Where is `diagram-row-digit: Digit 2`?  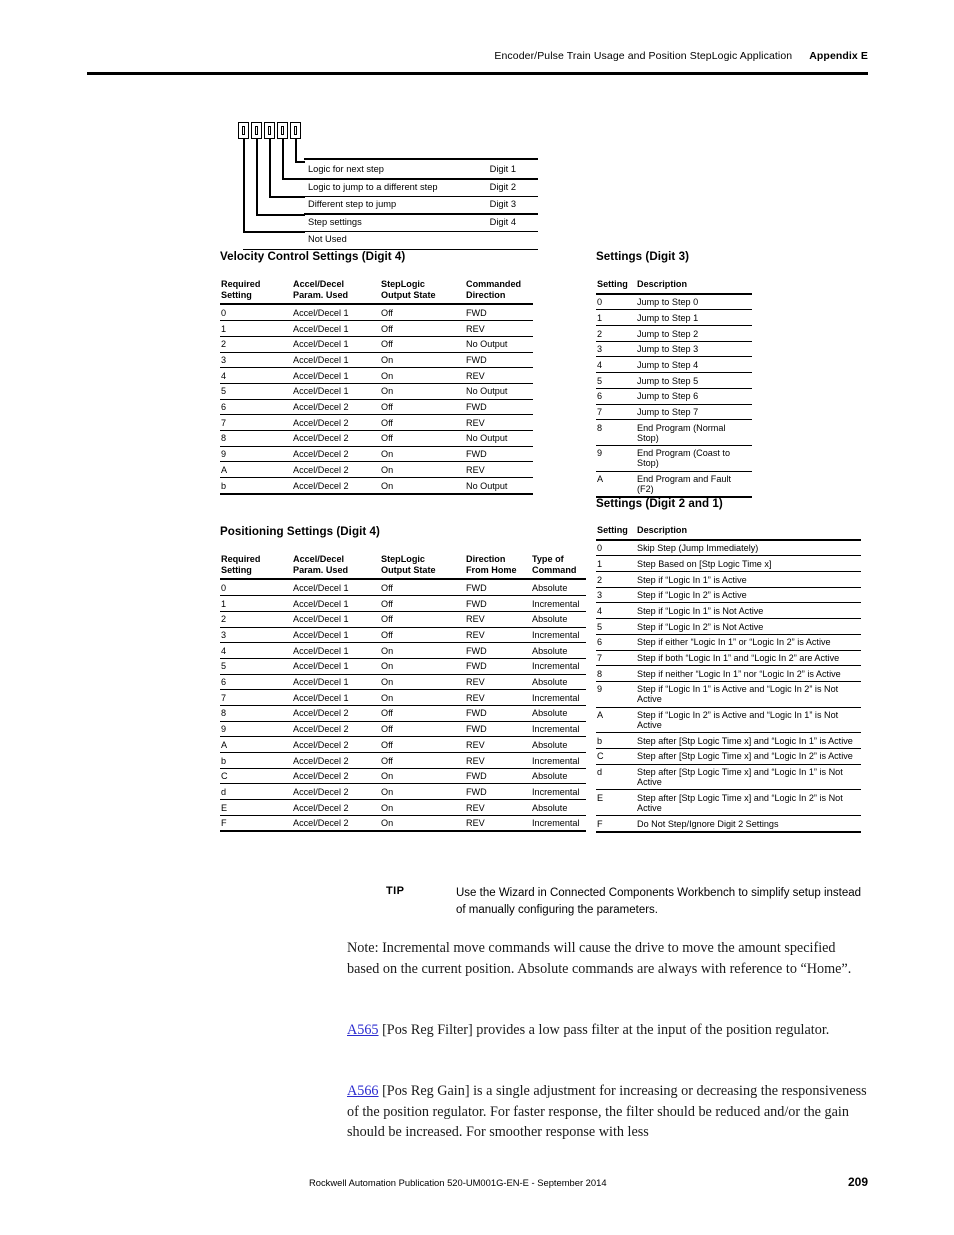
diagram-row-digit: Digit 2 is located at coordinates (502, 186).